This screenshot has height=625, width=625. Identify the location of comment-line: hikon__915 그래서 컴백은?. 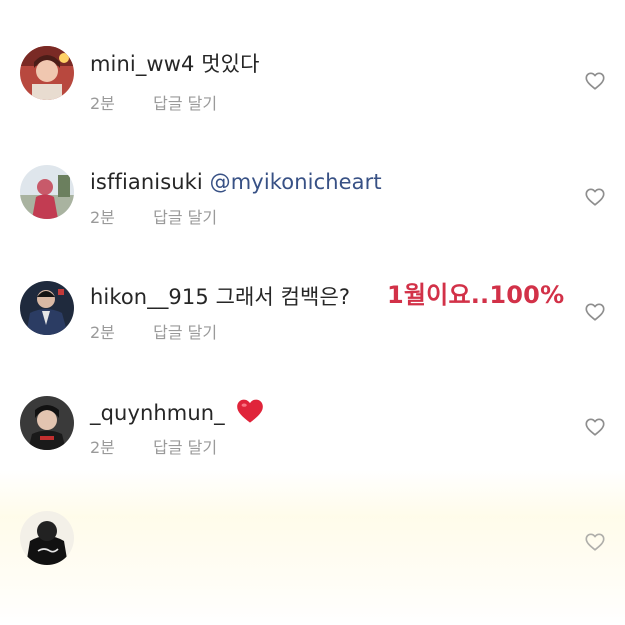
(220, 297).